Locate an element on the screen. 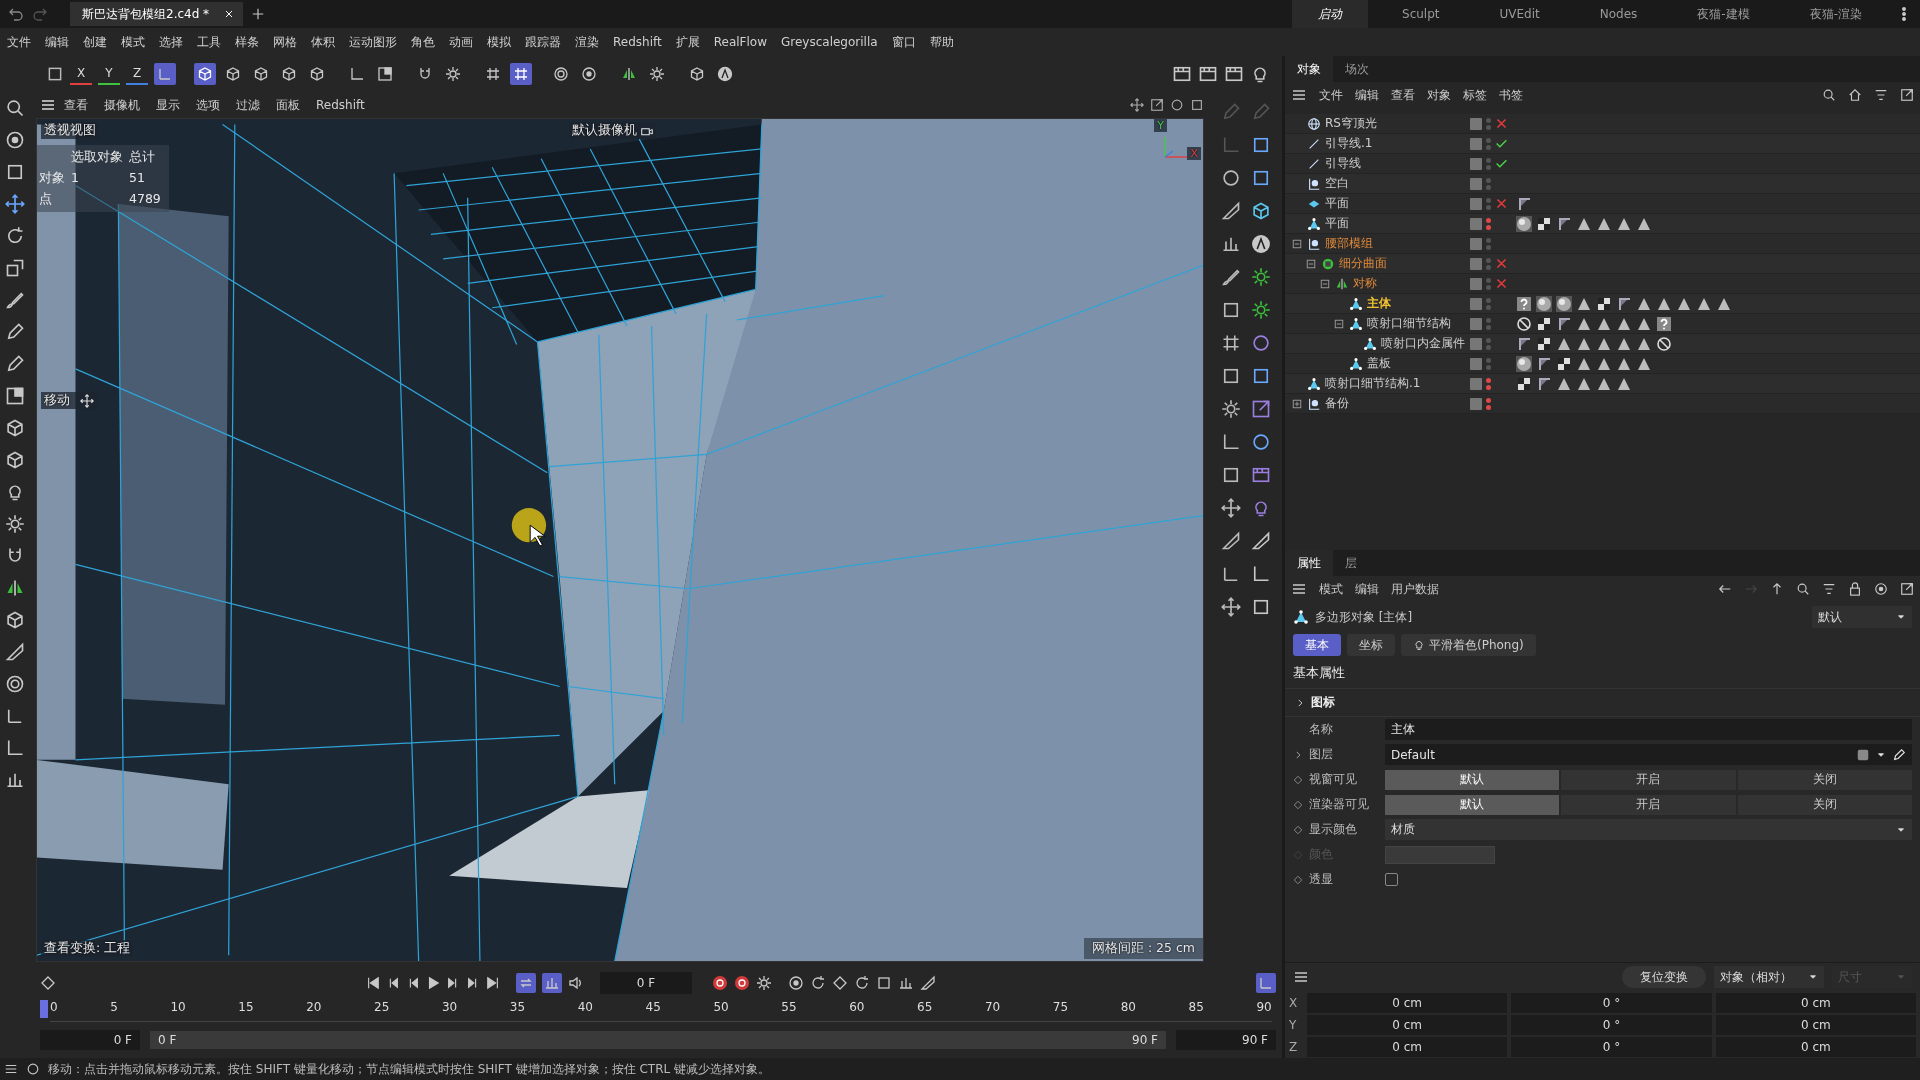  object-name: 平面 is located at coordinates (1337, 203).